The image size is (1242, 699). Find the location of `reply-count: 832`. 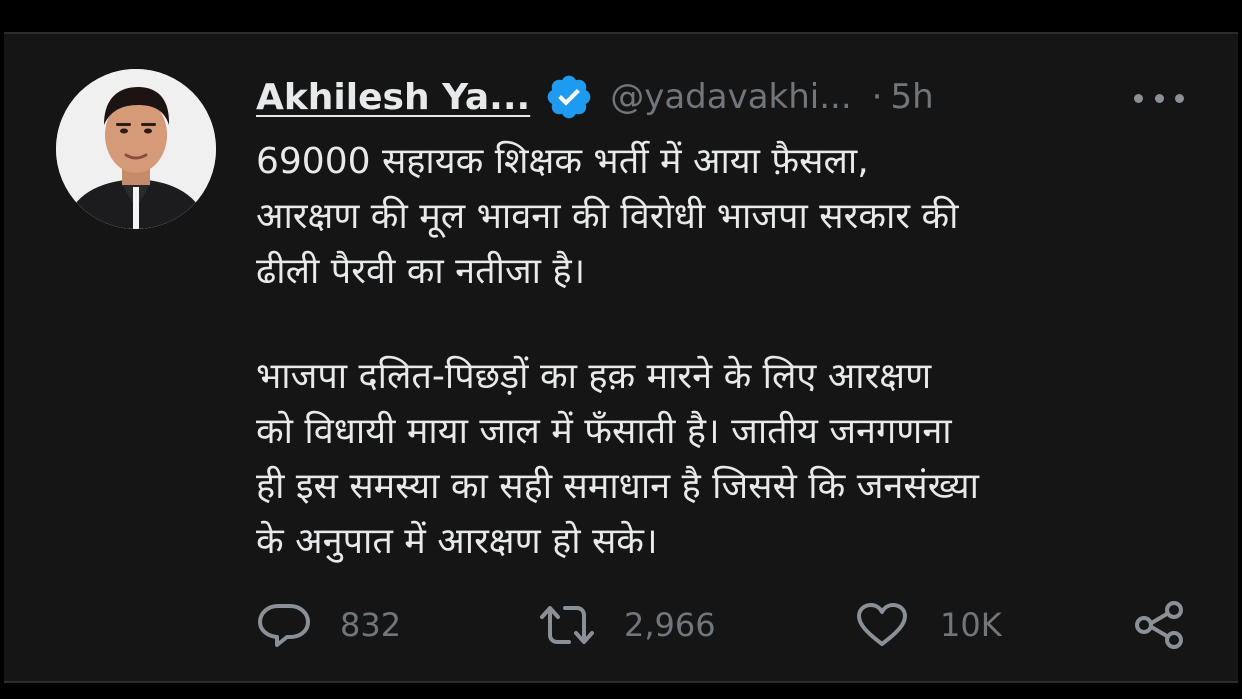

reply-count: 832 is located at coordinates (371, 625).